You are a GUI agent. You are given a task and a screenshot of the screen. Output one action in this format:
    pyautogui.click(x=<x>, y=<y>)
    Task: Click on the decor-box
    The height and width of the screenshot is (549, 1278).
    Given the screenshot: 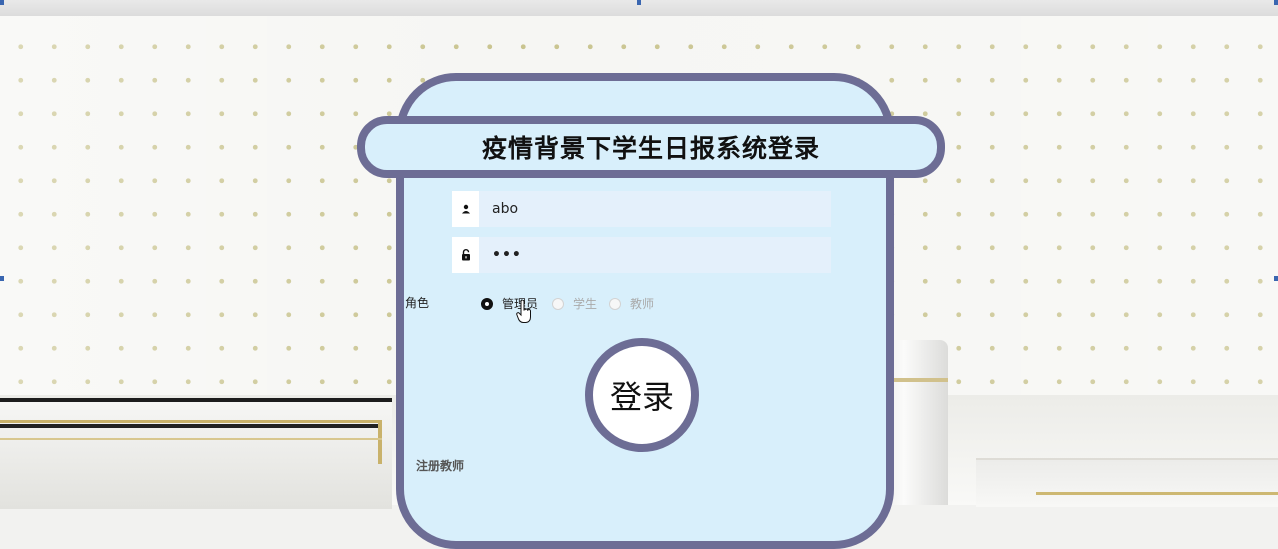 What is the action you would take?
    pyautogui.click(x=1127, y=482)
    